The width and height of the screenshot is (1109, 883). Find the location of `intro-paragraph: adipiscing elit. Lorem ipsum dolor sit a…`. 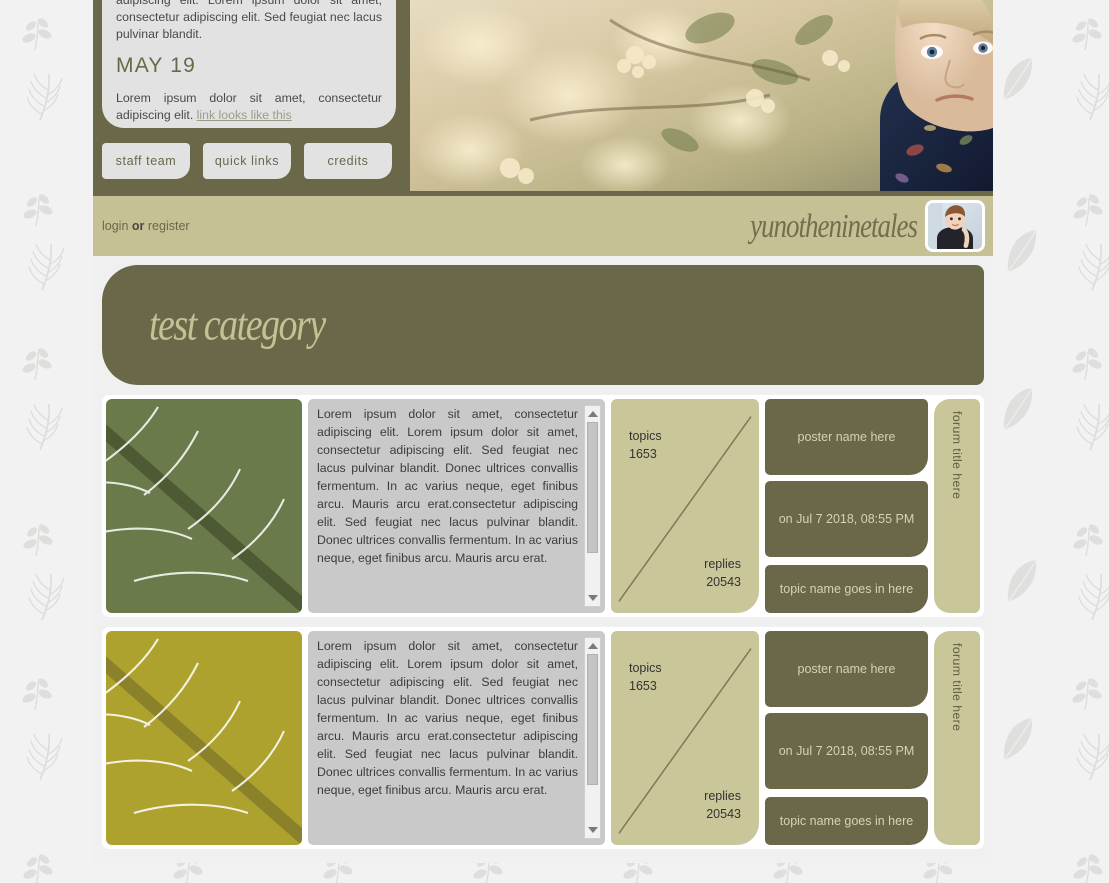

intro-paragraph: adipiscing elit. Lorem ipsum dolor sit a… is located at coordinates (249, 20).